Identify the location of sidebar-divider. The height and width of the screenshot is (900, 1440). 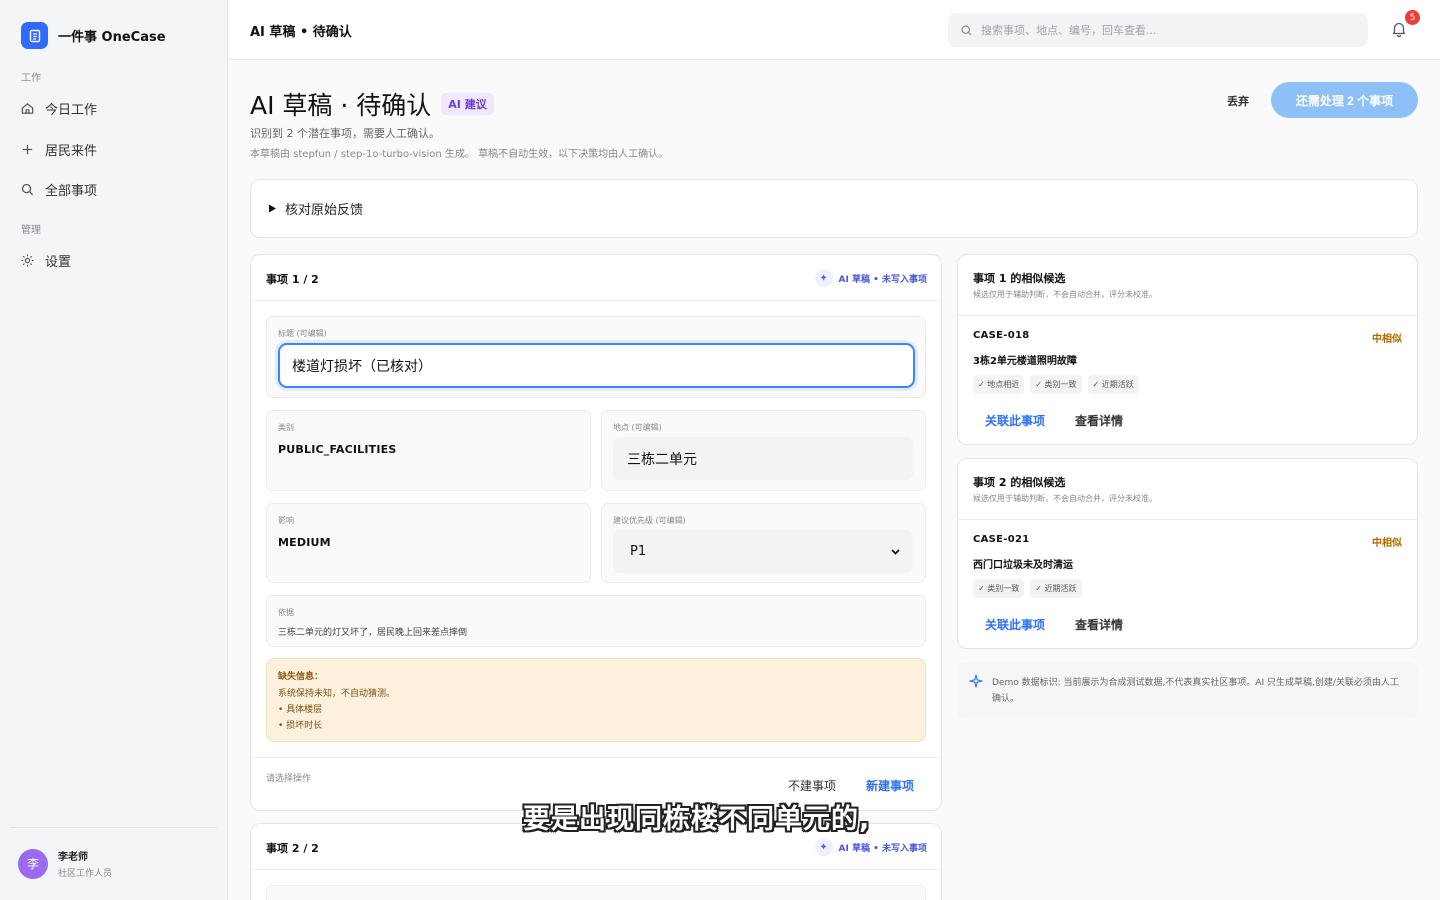
(113, 827).